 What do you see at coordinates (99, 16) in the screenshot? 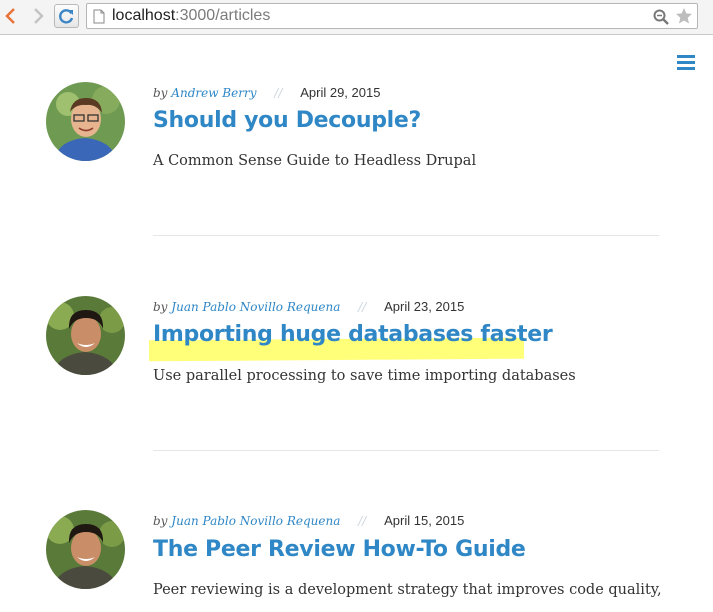
I see `page-icon` at bounding box center [99, 16].